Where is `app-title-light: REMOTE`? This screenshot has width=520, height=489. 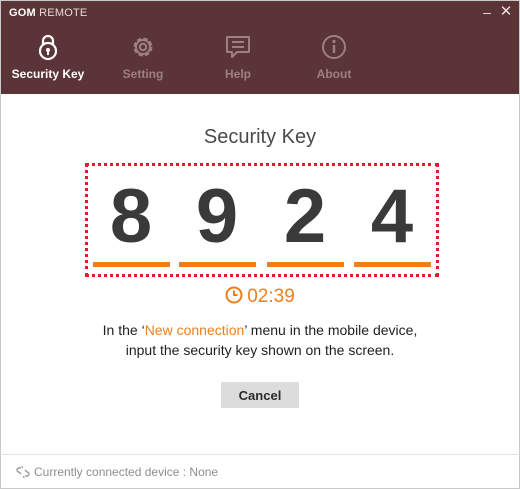
app-title-light: REMOTE is located at coordinates (63, 13).